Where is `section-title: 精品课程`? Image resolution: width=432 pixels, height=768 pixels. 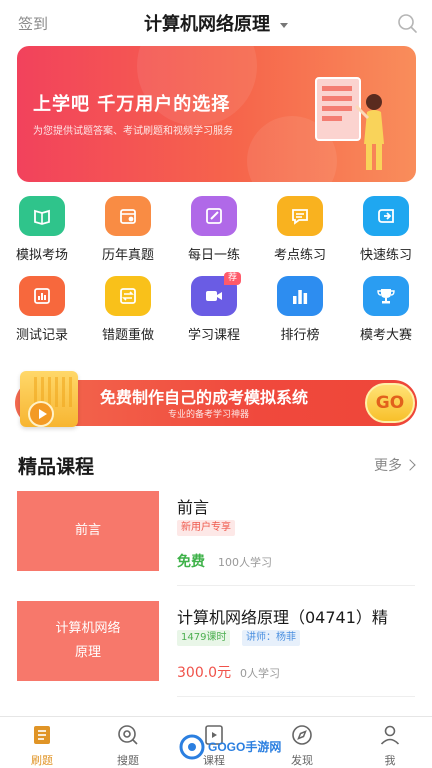
section-title: 精品课程 is located at coordinates (56, 467).